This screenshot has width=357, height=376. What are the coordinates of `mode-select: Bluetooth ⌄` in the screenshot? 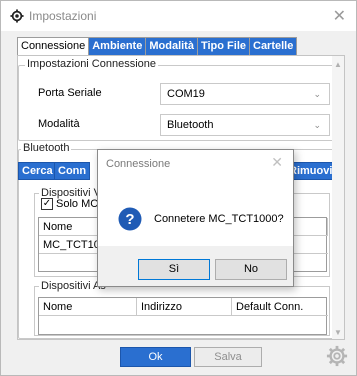 It's located at (245, 125).